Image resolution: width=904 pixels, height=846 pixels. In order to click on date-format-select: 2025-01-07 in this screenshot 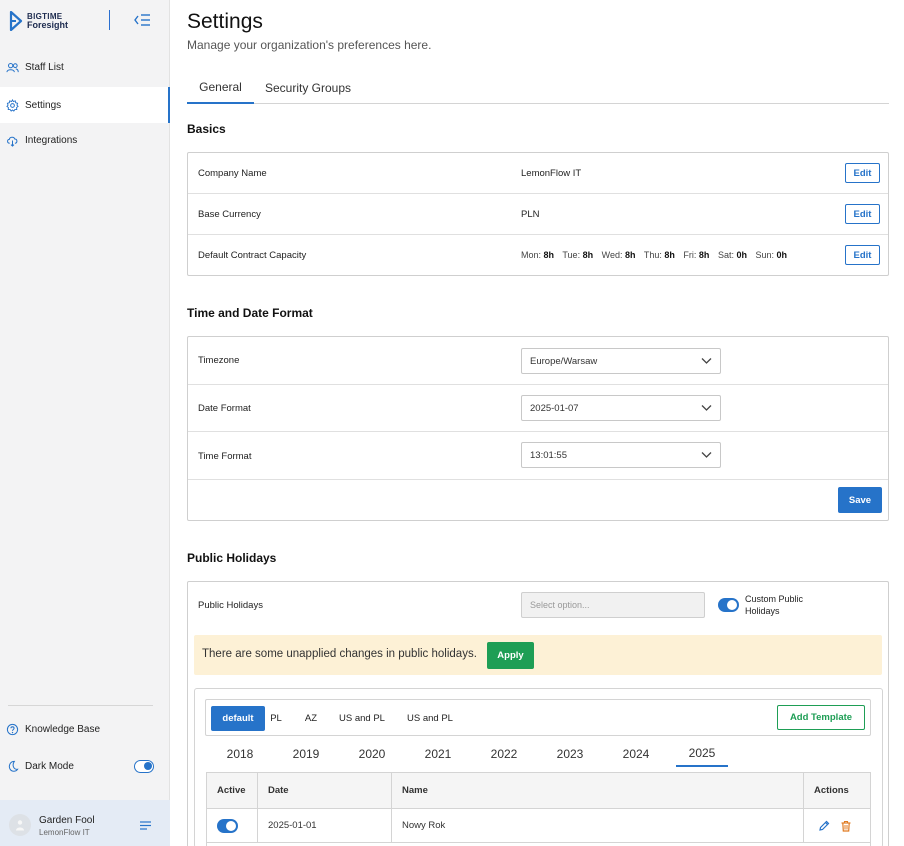, I will do `click(621, 408)`.